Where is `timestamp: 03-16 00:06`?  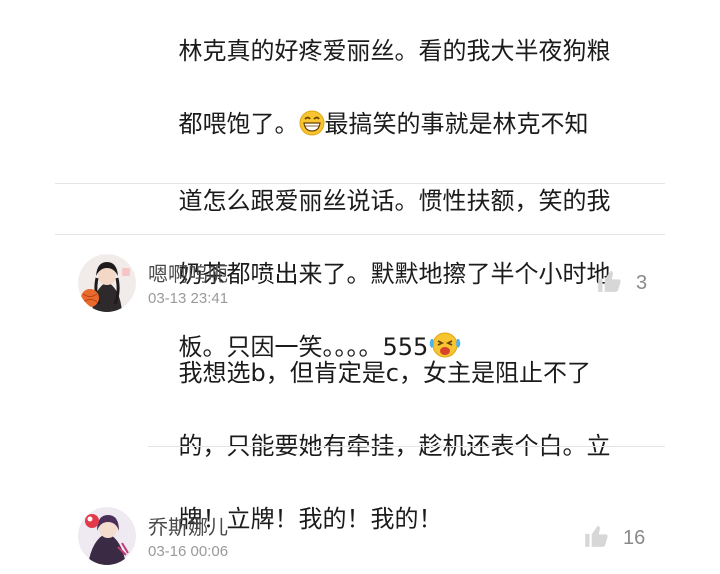 timestamp: 03-16 00:06 is located at coordinates (188, 551).